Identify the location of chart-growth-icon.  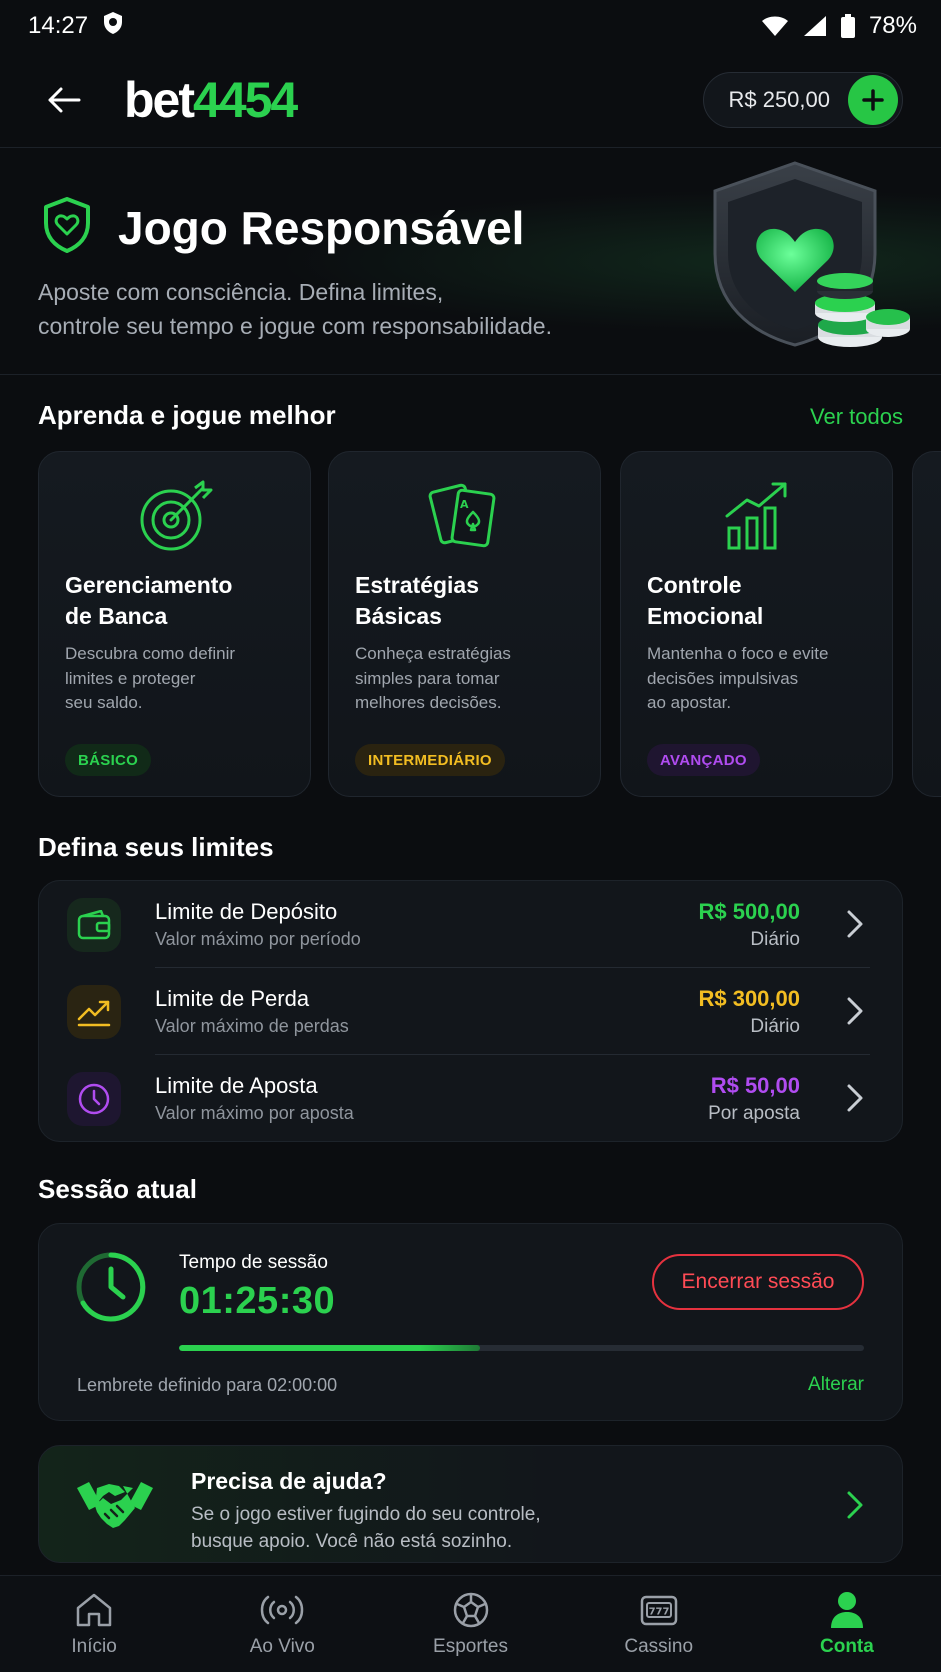
(756, 518).